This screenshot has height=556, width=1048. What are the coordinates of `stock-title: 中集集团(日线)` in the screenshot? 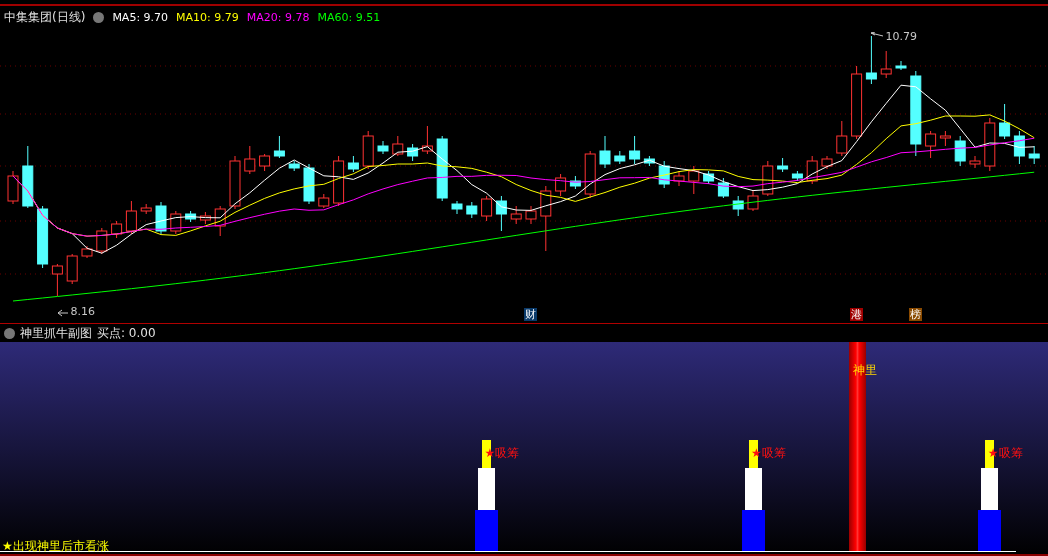 It's located at (45, 17).